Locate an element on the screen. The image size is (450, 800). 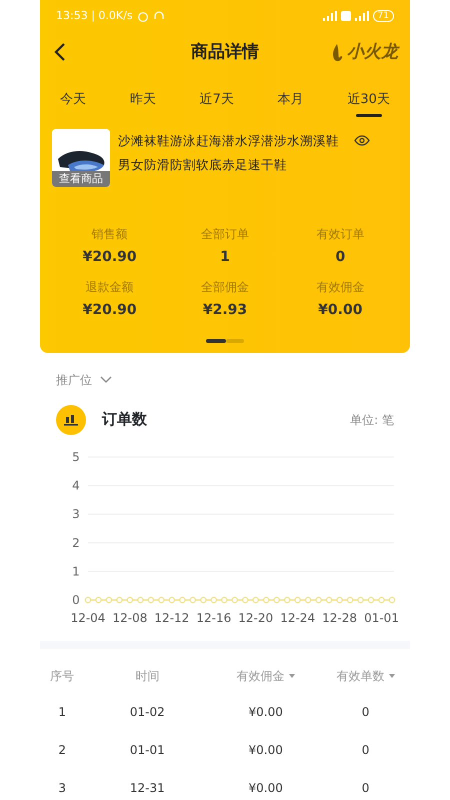
stat-label: 有效订单 is located at coordinates (340, 234).